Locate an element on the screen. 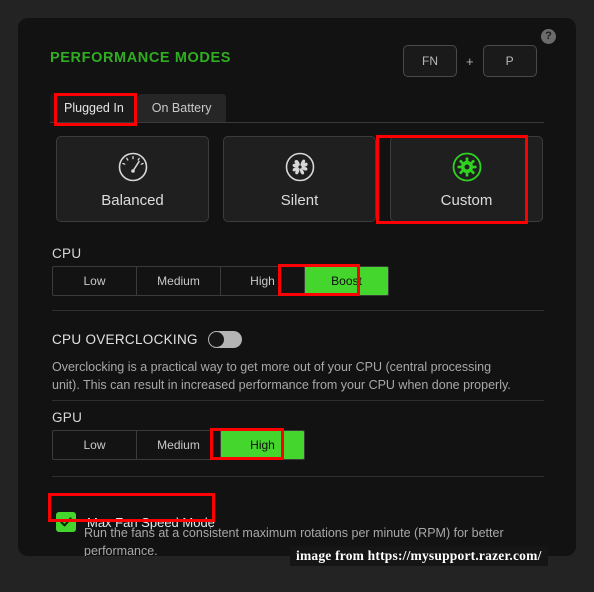  help-icon: ? is located at coordinates (548, 36).